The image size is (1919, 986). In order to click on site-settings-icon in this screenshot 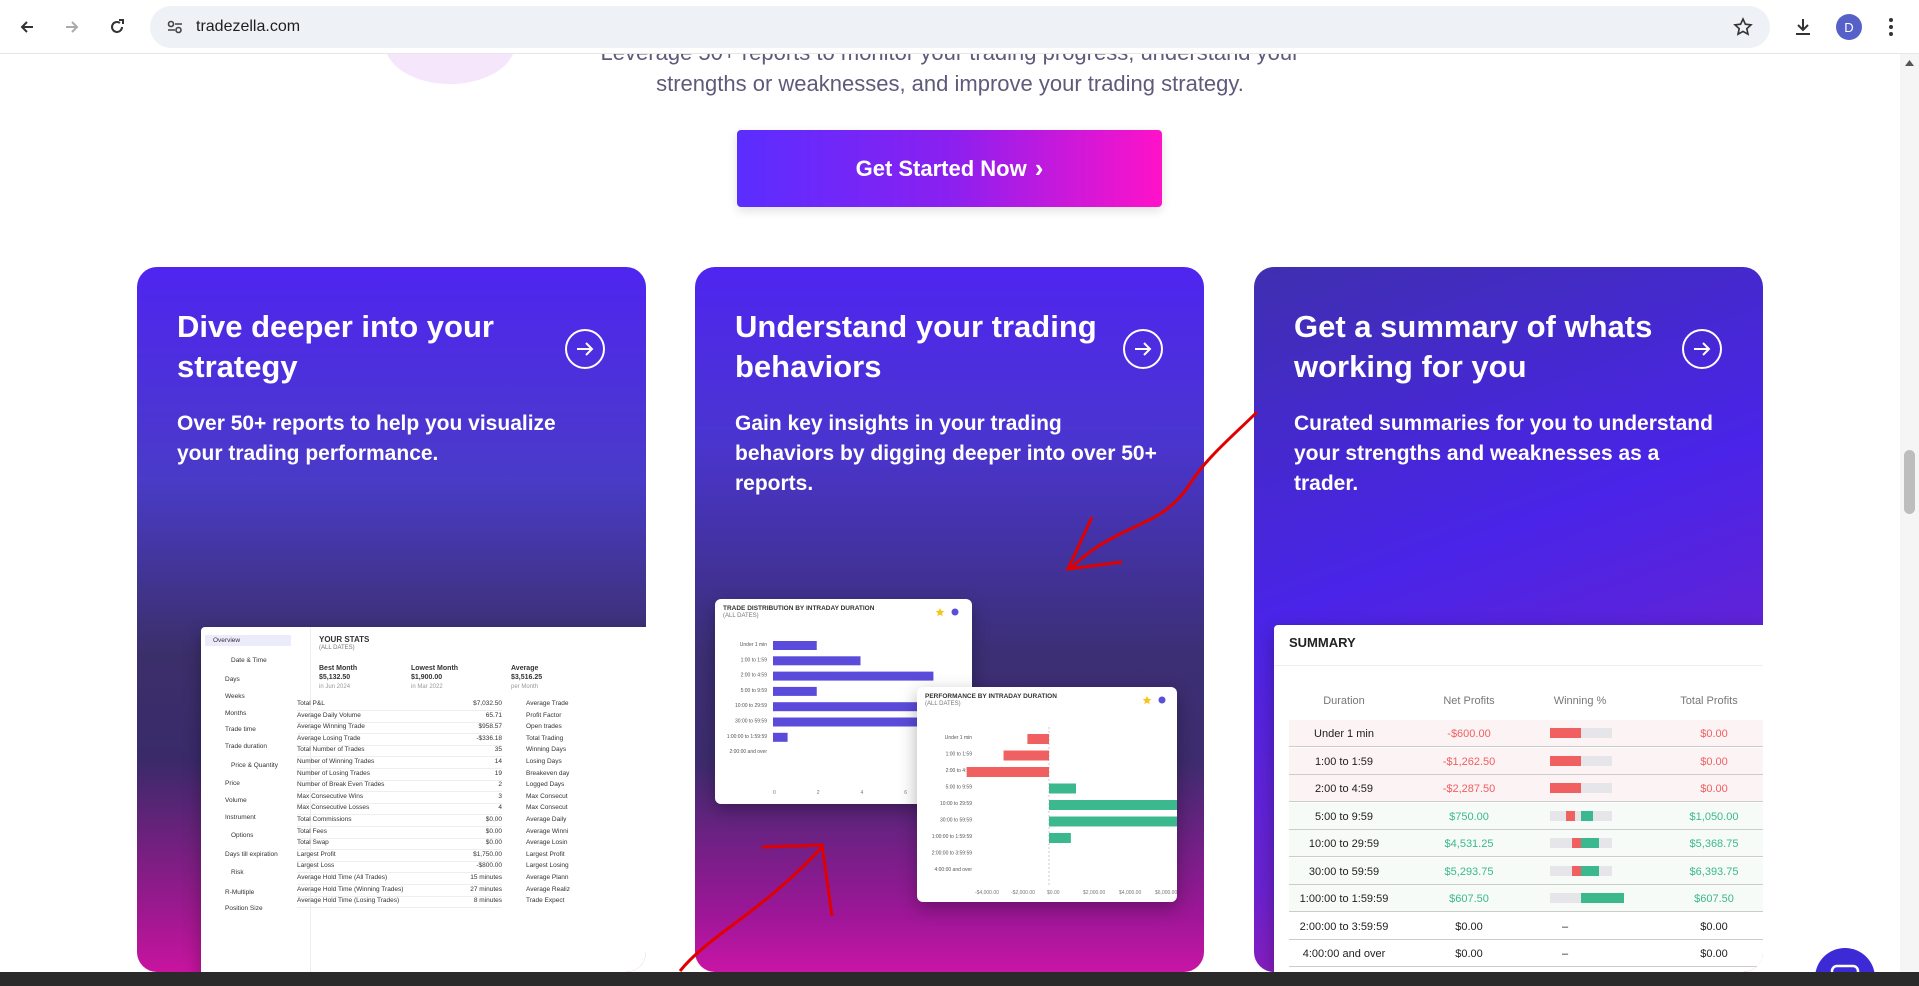, I will do `click(175, 27)`.